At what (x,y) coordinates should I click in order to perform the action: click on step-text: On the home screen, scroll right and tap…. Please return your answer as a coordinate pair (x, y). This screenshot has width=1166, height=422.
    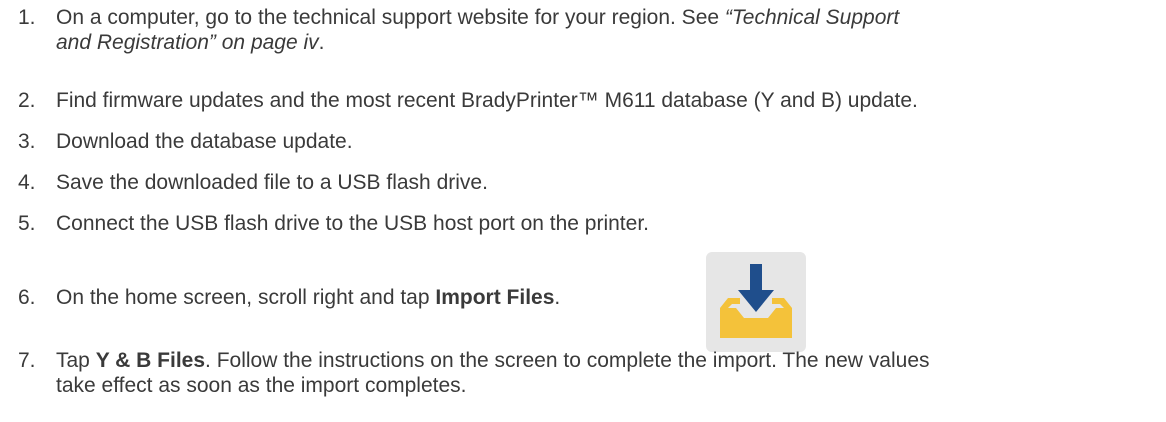
    Looking at the image, I should click on (601, 297).